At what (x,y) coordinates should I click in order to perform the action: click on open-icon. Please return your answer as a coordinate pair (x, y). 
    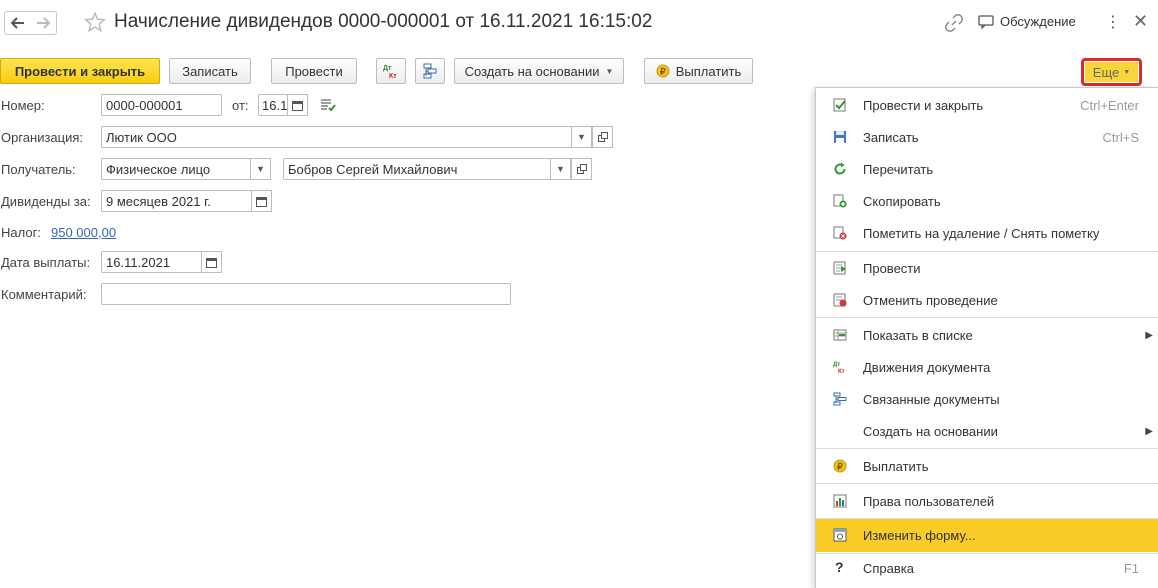
    Looking at the image, I should click on (602, 137).